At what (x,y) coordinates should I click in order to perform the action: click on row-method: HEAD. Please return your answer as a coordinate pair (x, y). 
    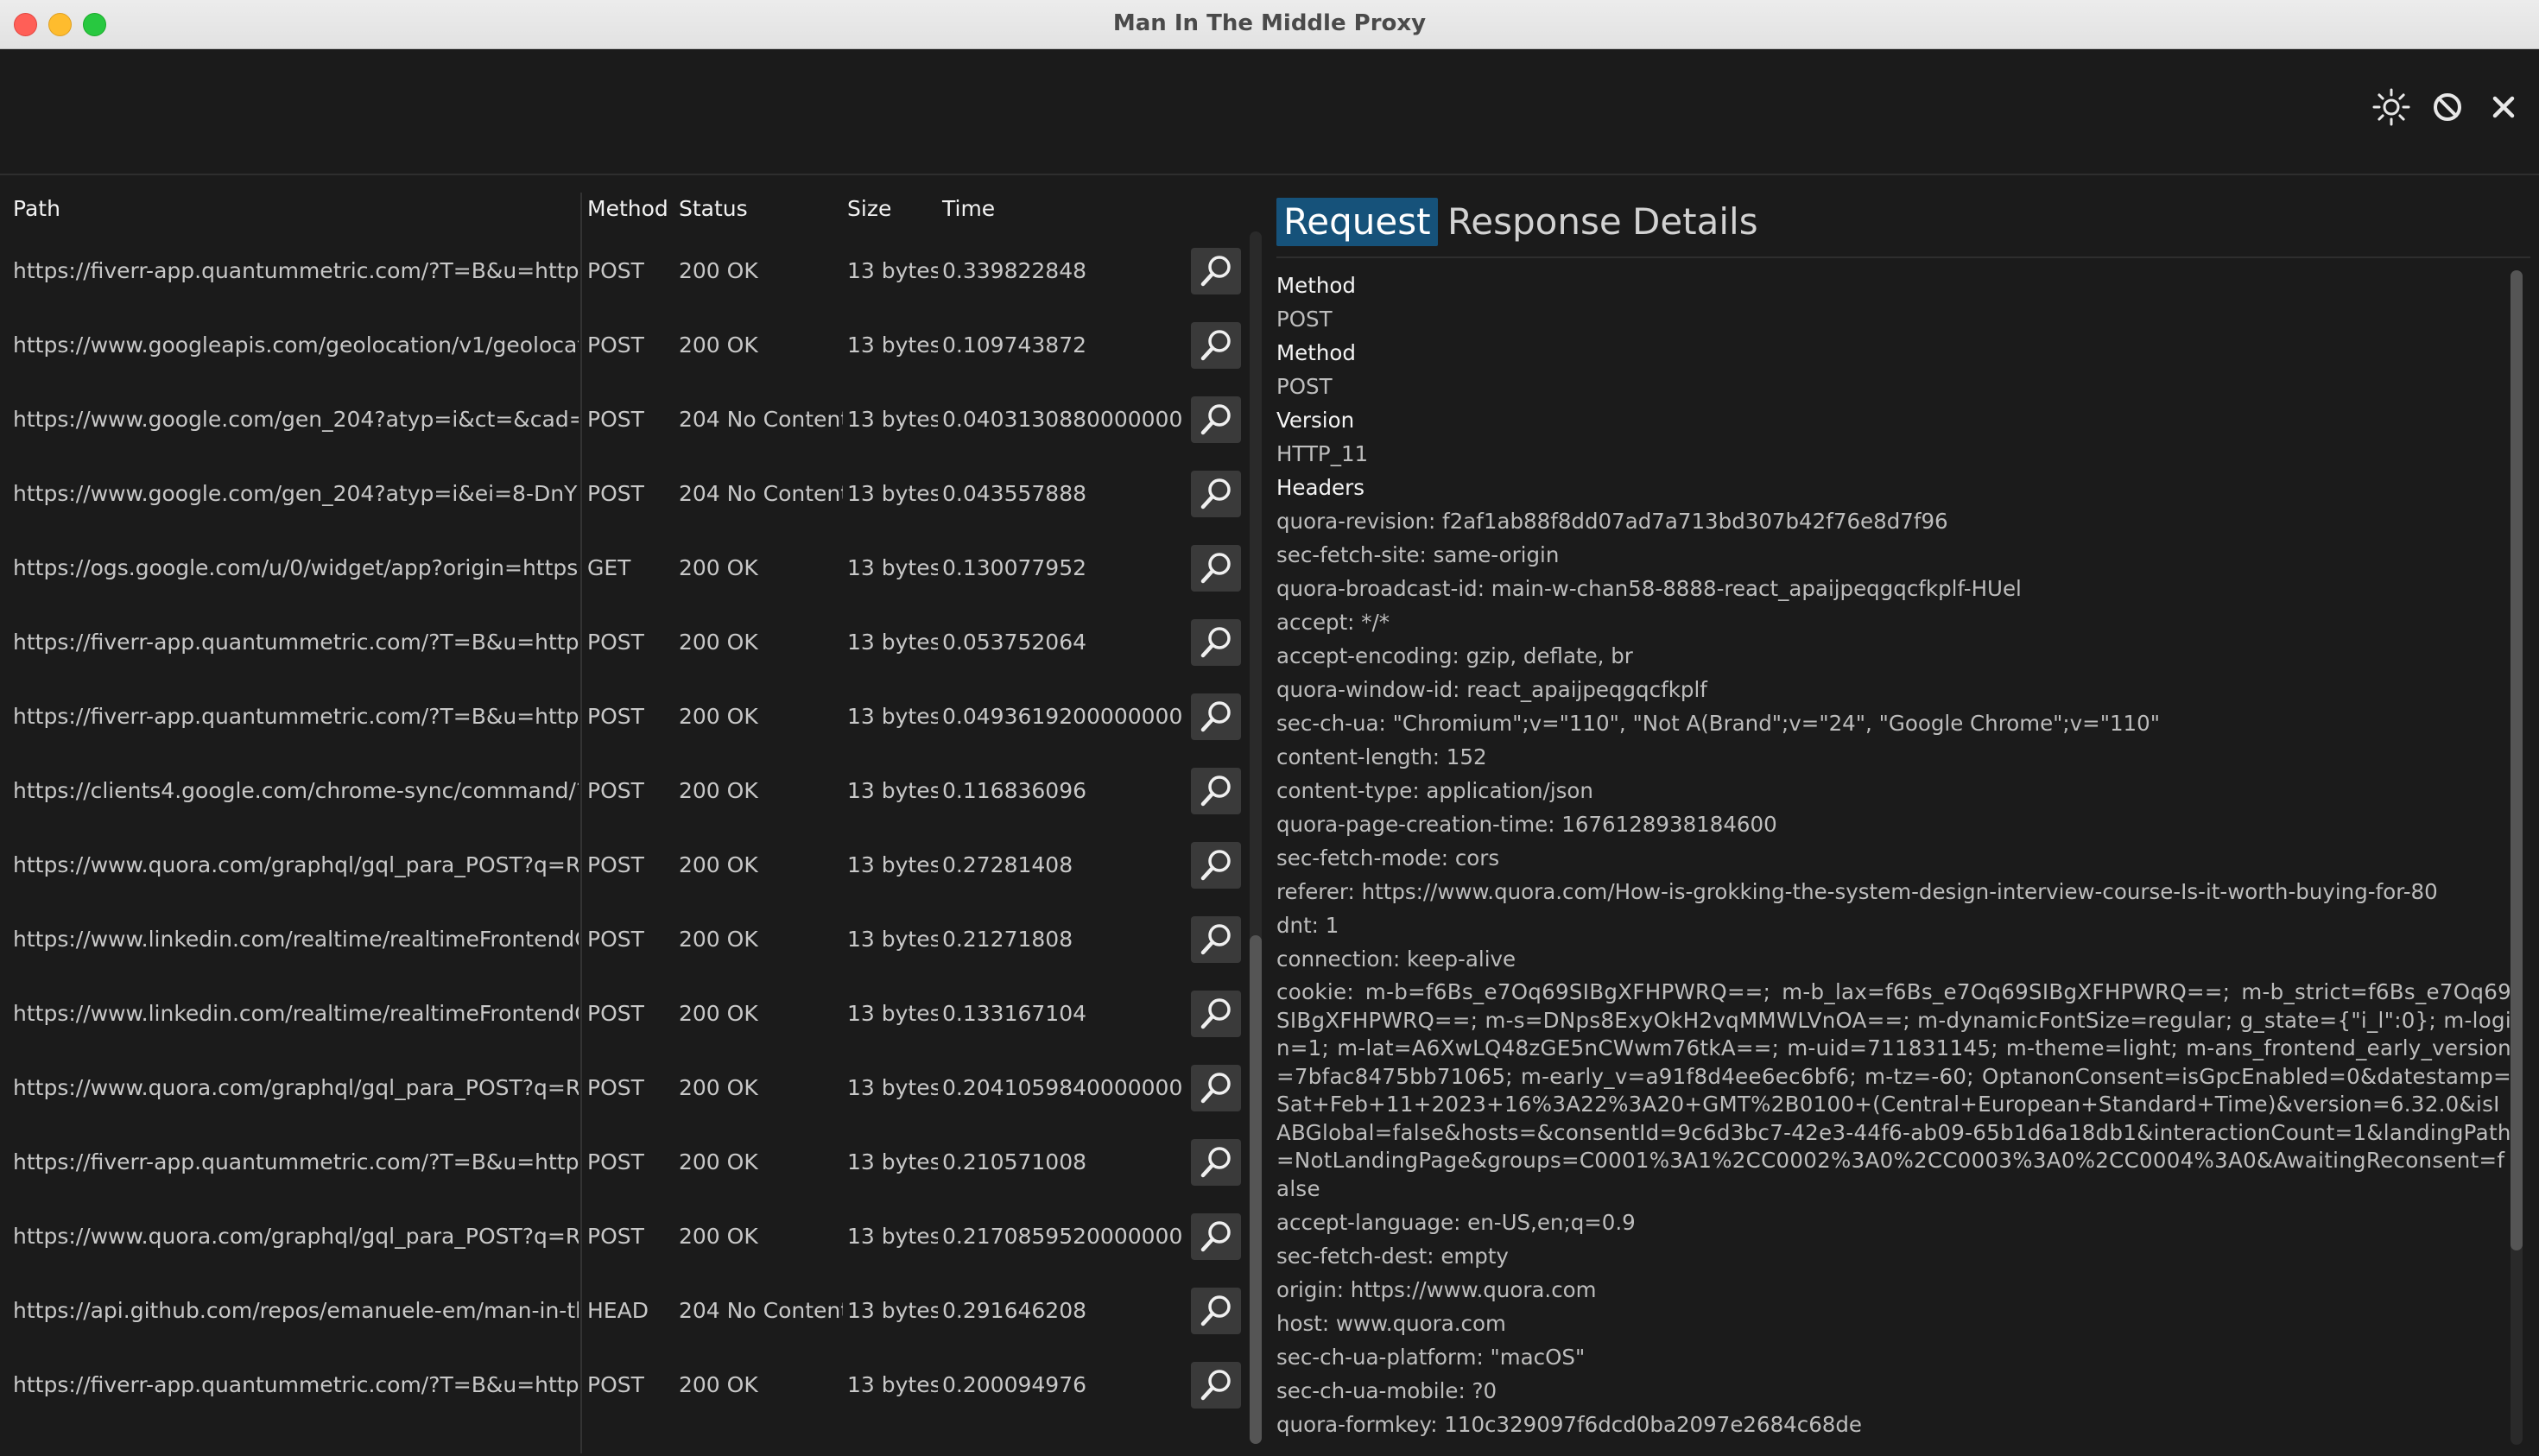
    Looking at the image, I should click on (618, 1311).